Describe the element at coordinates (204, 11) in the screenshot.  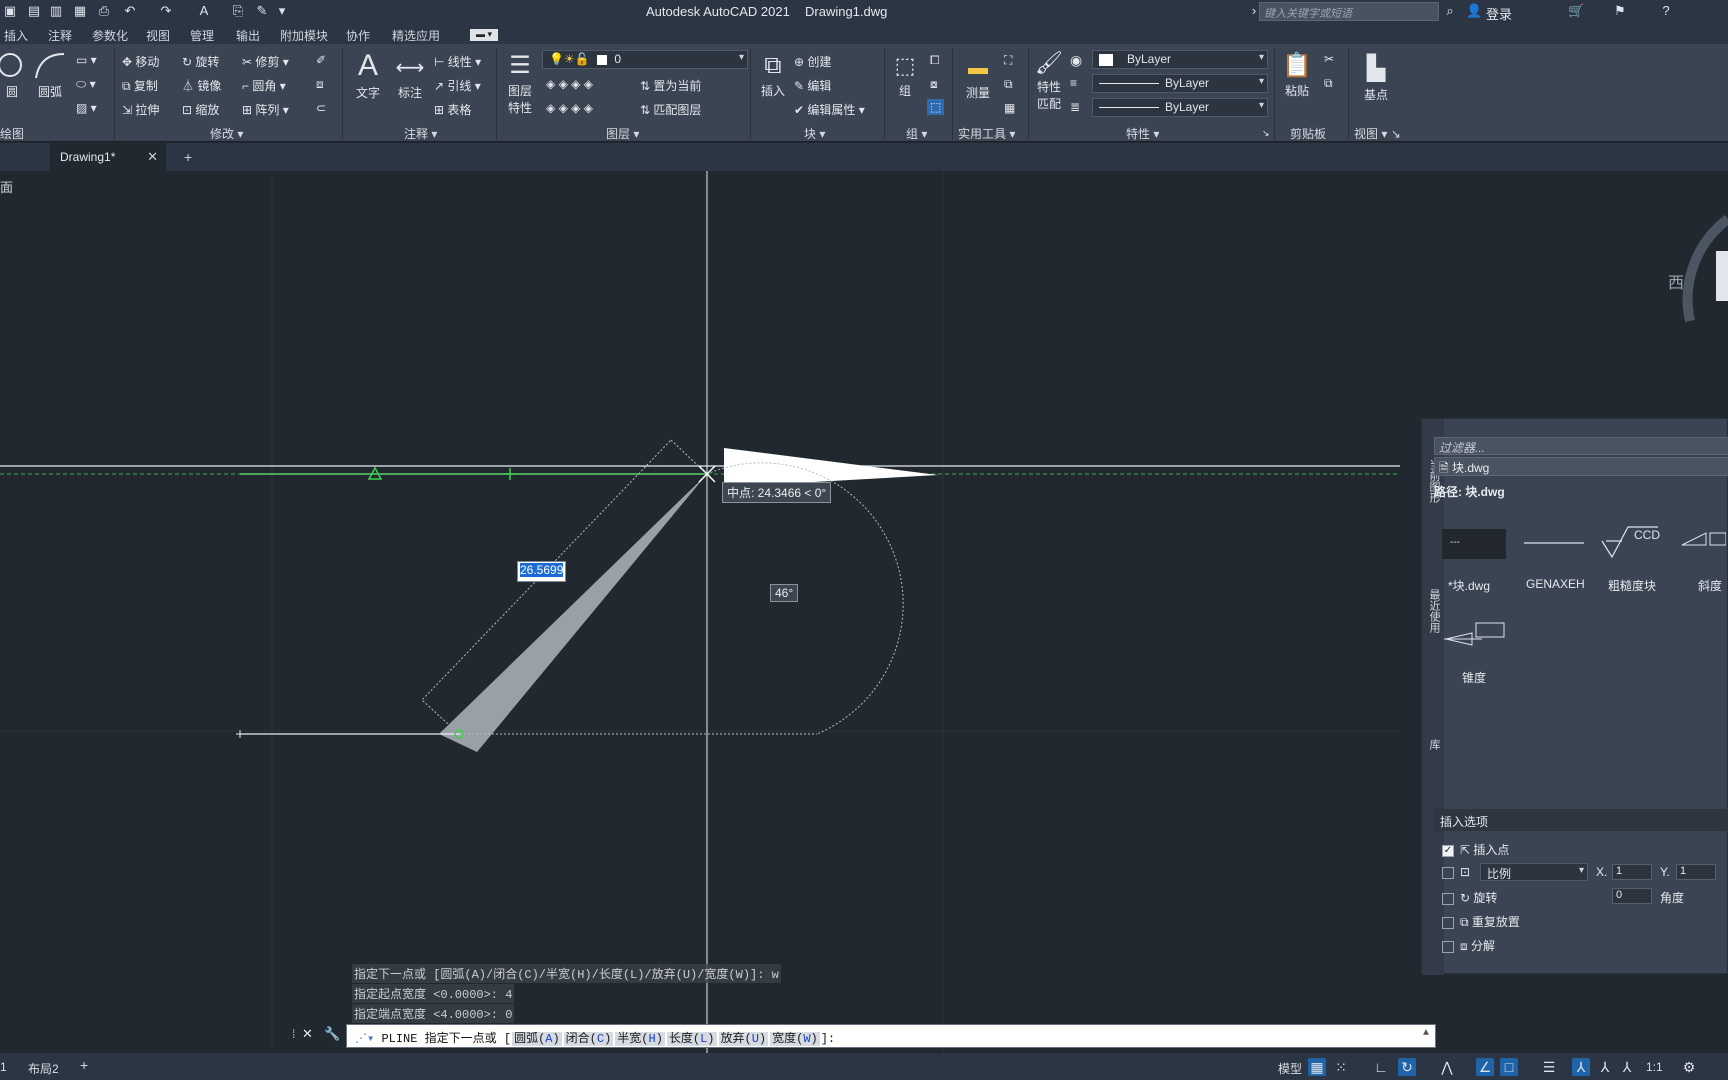
I see `text-style-icon: A` at that location.